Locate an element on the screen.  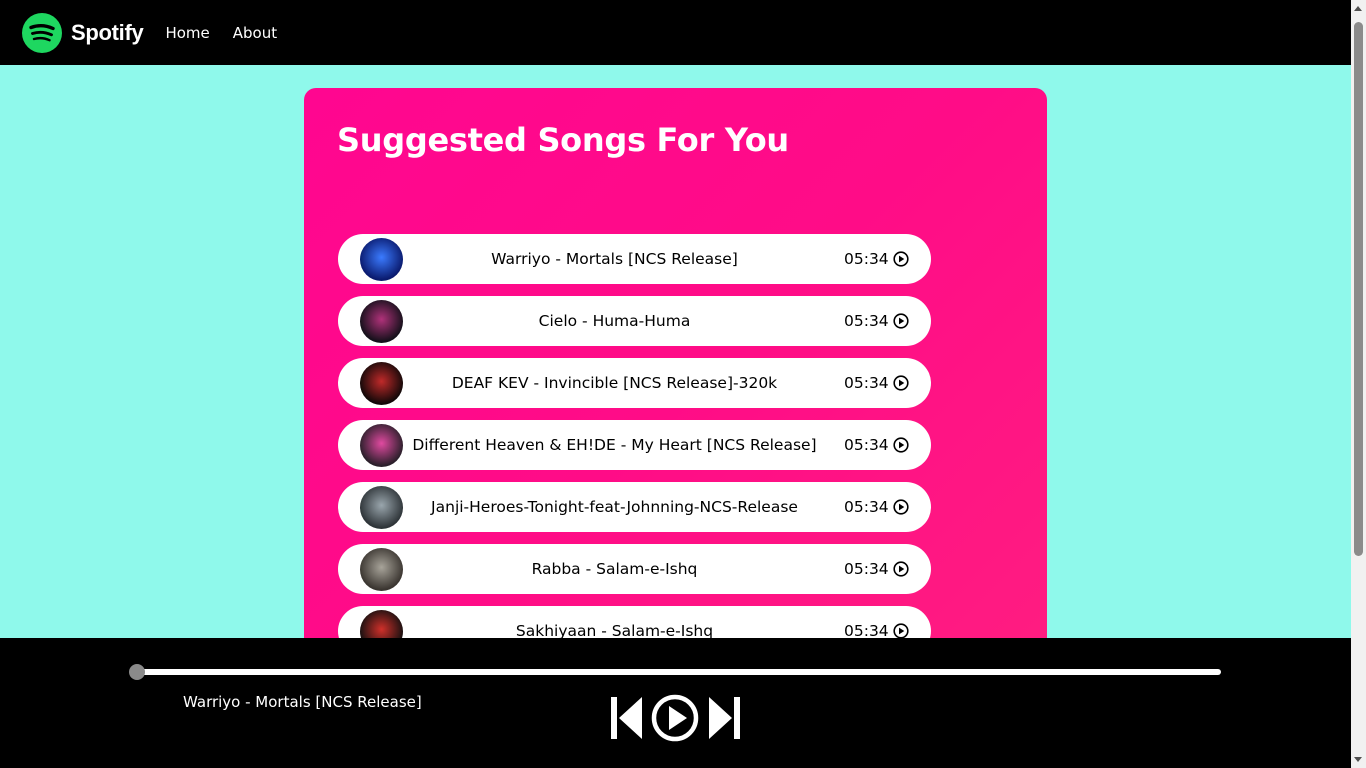
logo-text: Spotify is located at coordinates (107, 32).